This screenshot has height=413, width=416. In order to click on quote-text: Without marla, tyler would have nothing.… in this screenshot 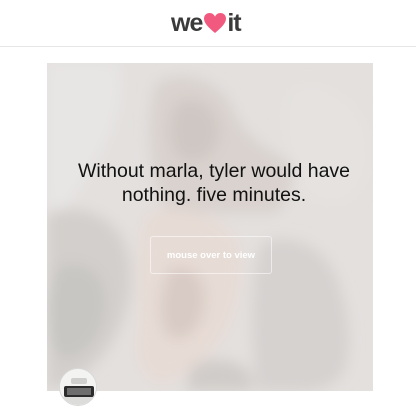, I will do `click(214, 183)`.